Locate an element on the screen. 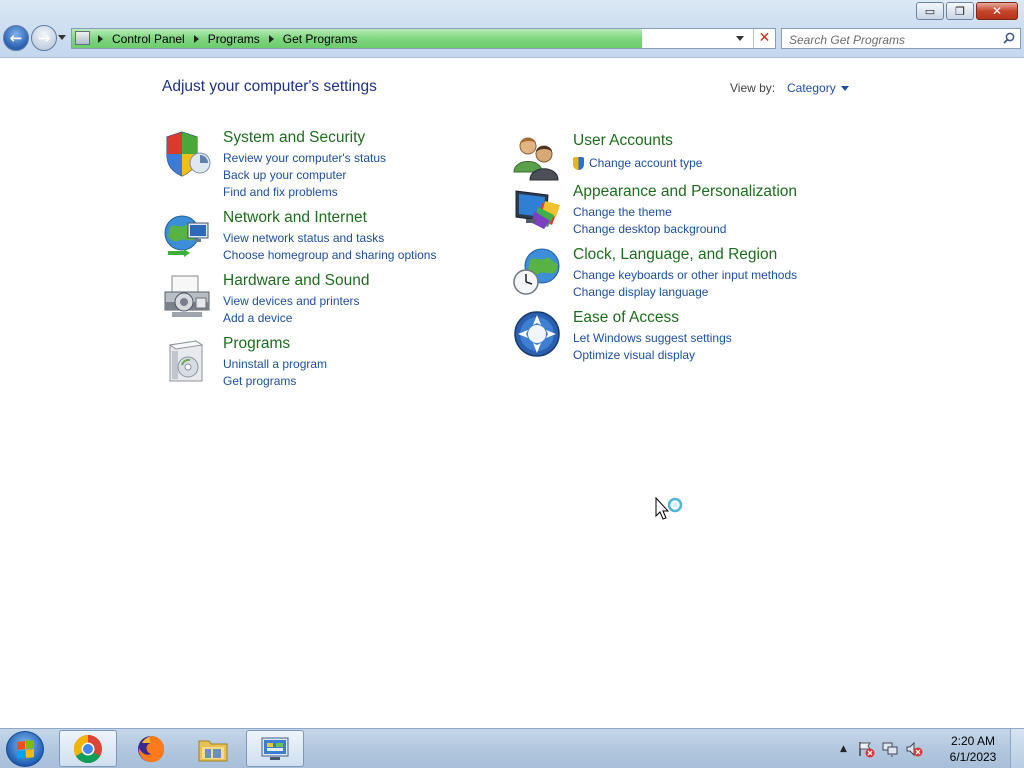 This screenshot has height=768, width=1024. category-links: Change account type is located at coordinates (637, 163).